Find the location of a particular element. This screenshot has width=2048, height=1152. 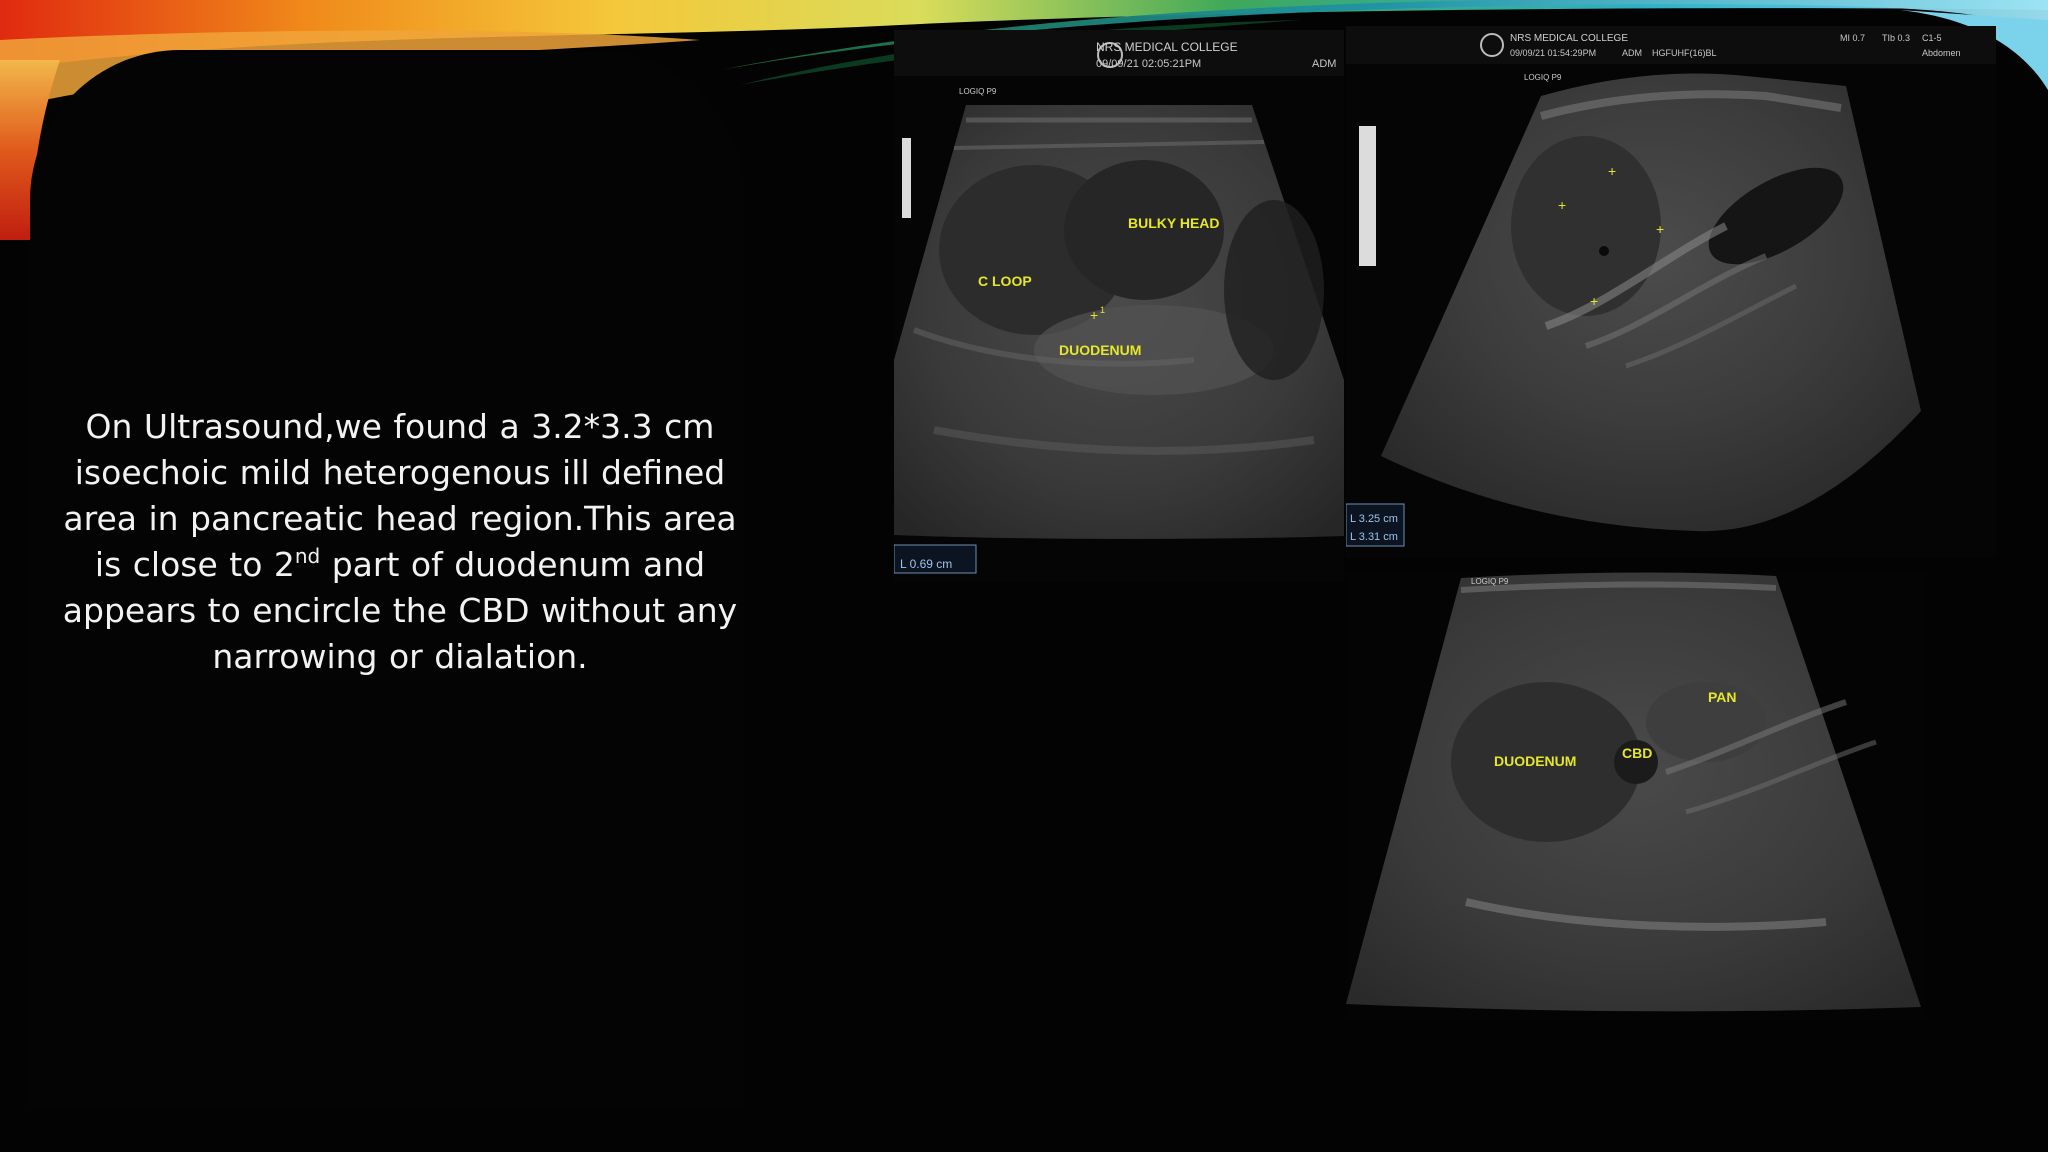

caliper-marker-1: + is located at coordinates (1612, 171).